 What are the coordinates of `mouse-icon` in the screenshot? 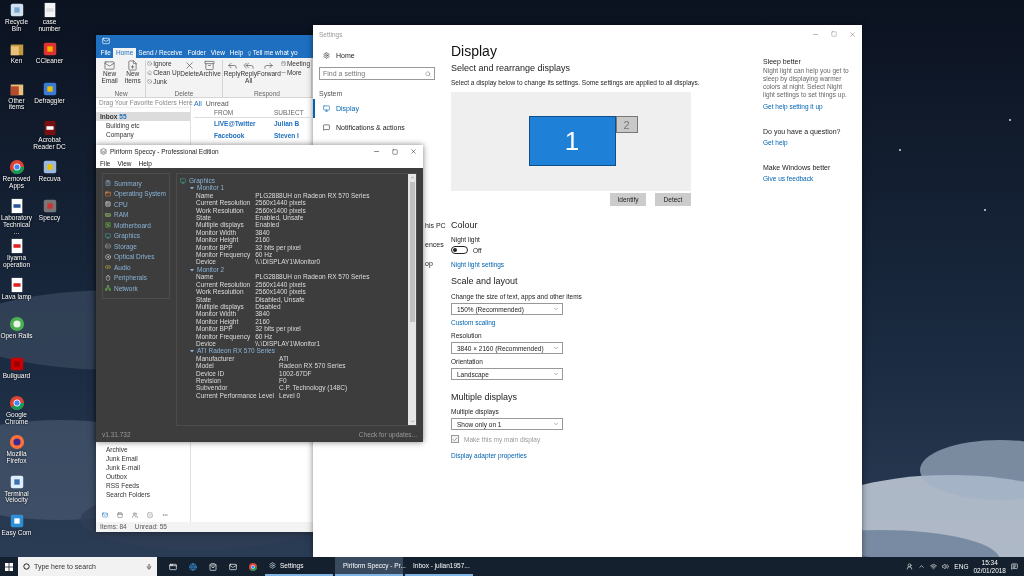 It's located at (108, 277).